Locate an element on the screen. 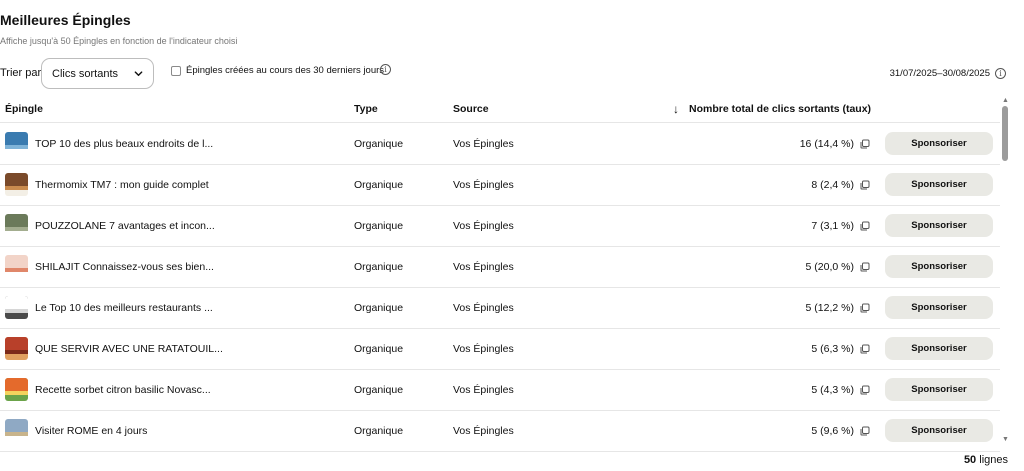 The width and height of the screenshot is (1024, 471). column-header-source: Source is located at coordinates (471, 109).